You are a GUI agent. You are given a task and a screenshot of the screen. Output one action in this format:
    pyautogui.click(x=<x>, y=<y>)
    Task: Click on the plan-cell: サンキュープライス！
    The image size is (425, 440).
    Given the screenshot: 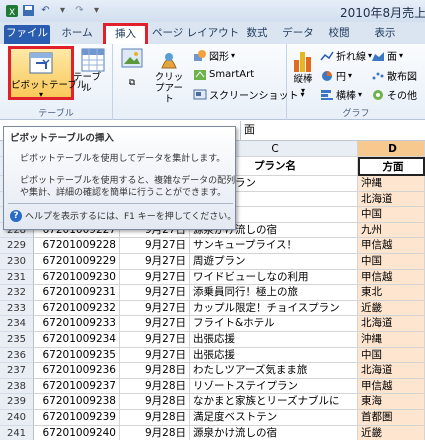 What is the action you would take?
    pyautogui.click(x=274, y=246)
    